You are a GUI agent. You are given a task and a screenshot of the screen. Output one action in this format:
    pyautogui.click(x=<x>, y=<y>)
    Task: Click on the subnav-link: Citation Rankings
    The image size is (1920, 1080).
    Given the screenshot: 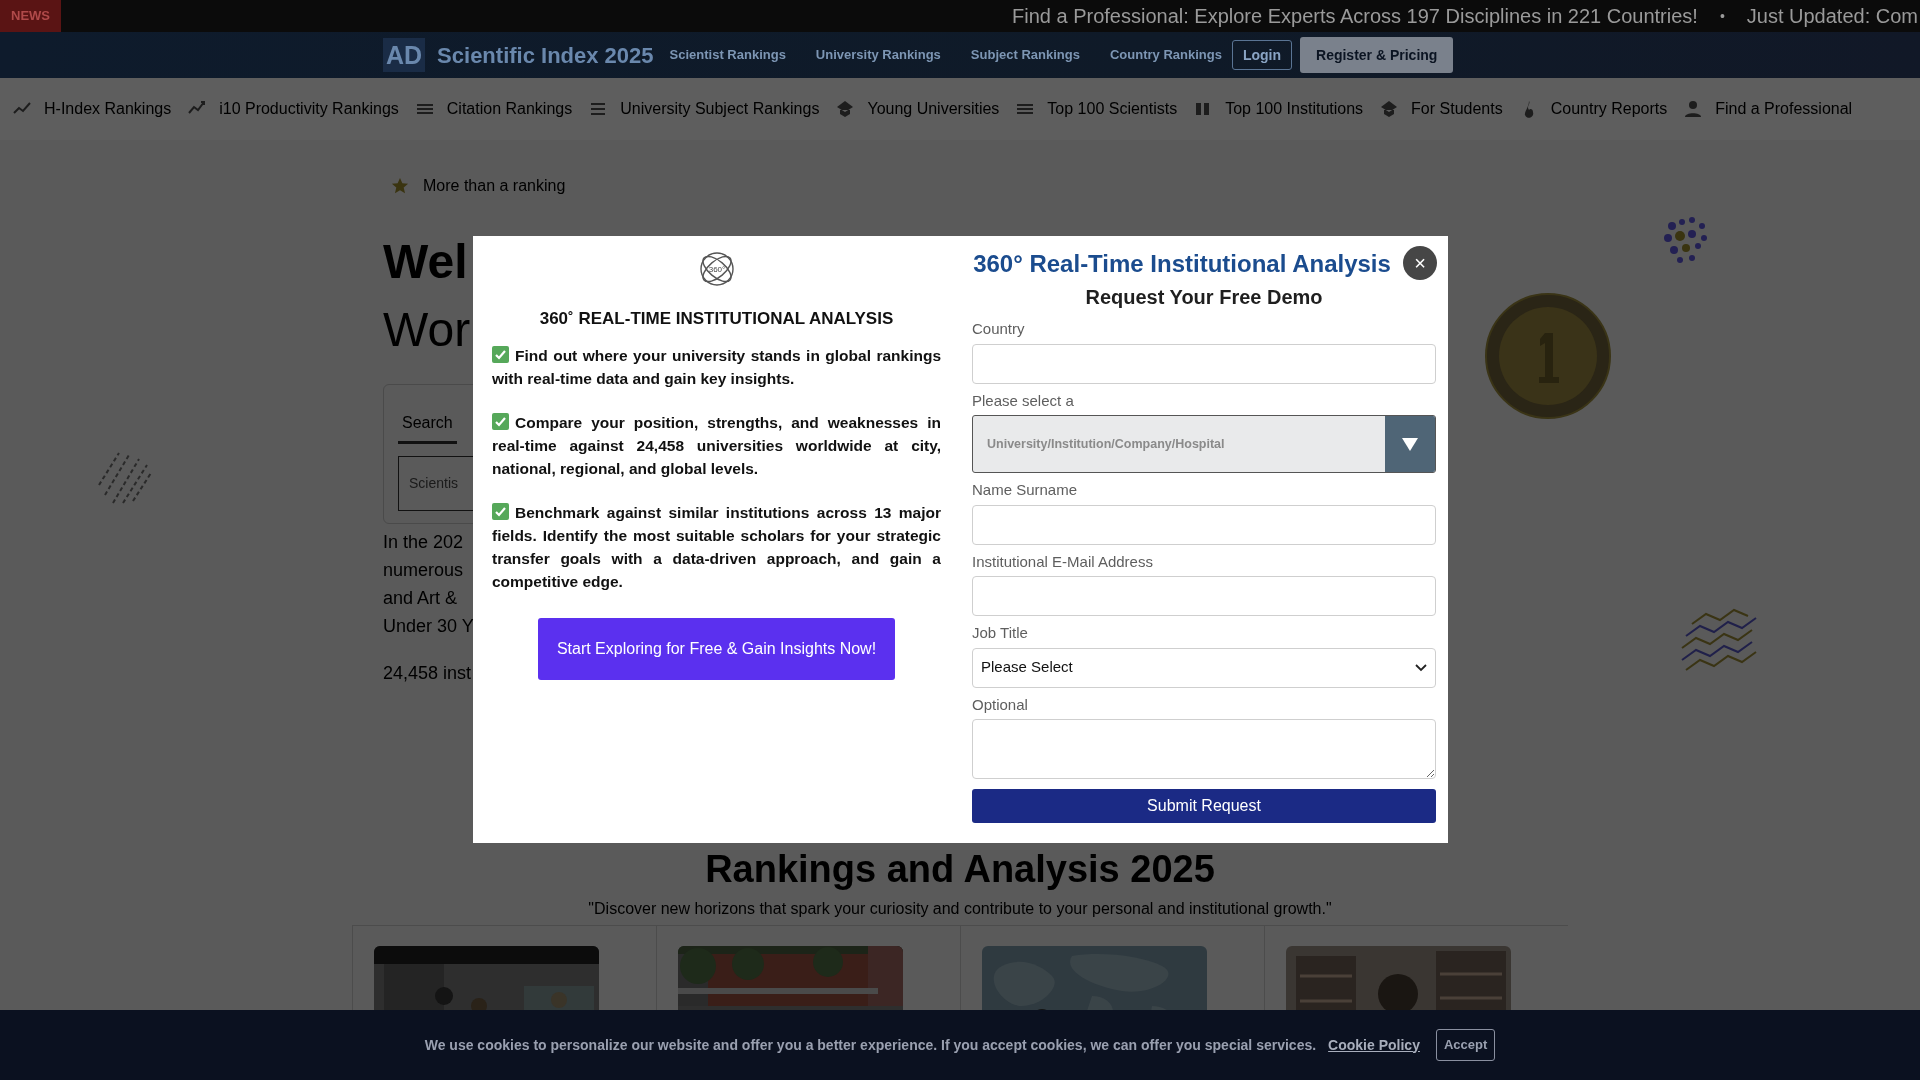 What is the action you would take?
    pyautogui.click(x=509, y=109)
    